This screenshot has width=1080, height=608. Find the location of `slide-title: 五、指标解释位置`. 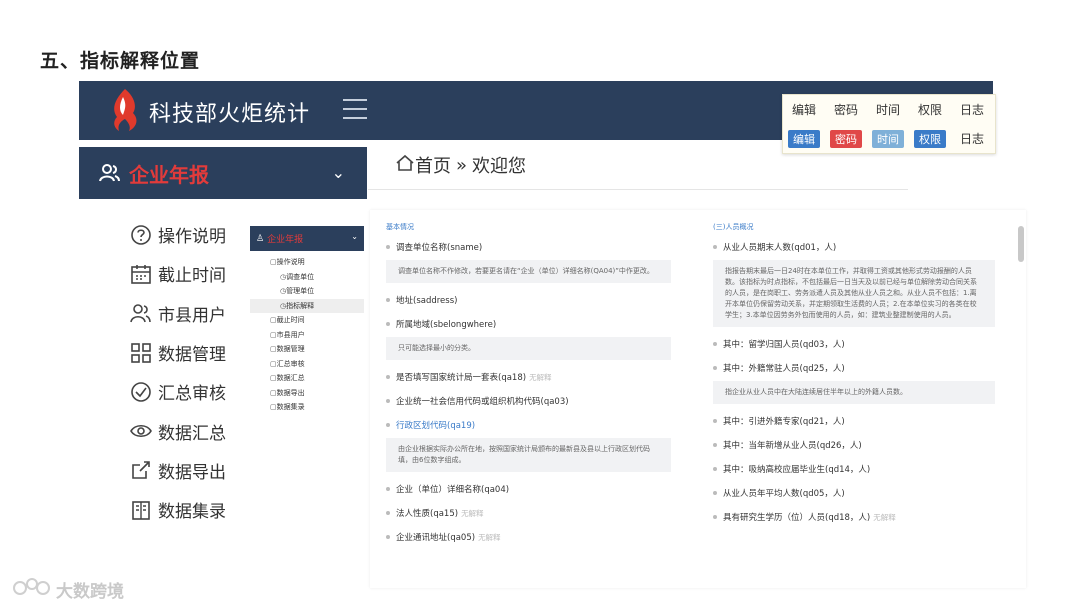

slide-title: 五、指标解释位置 is located at coordinates (120, 61).